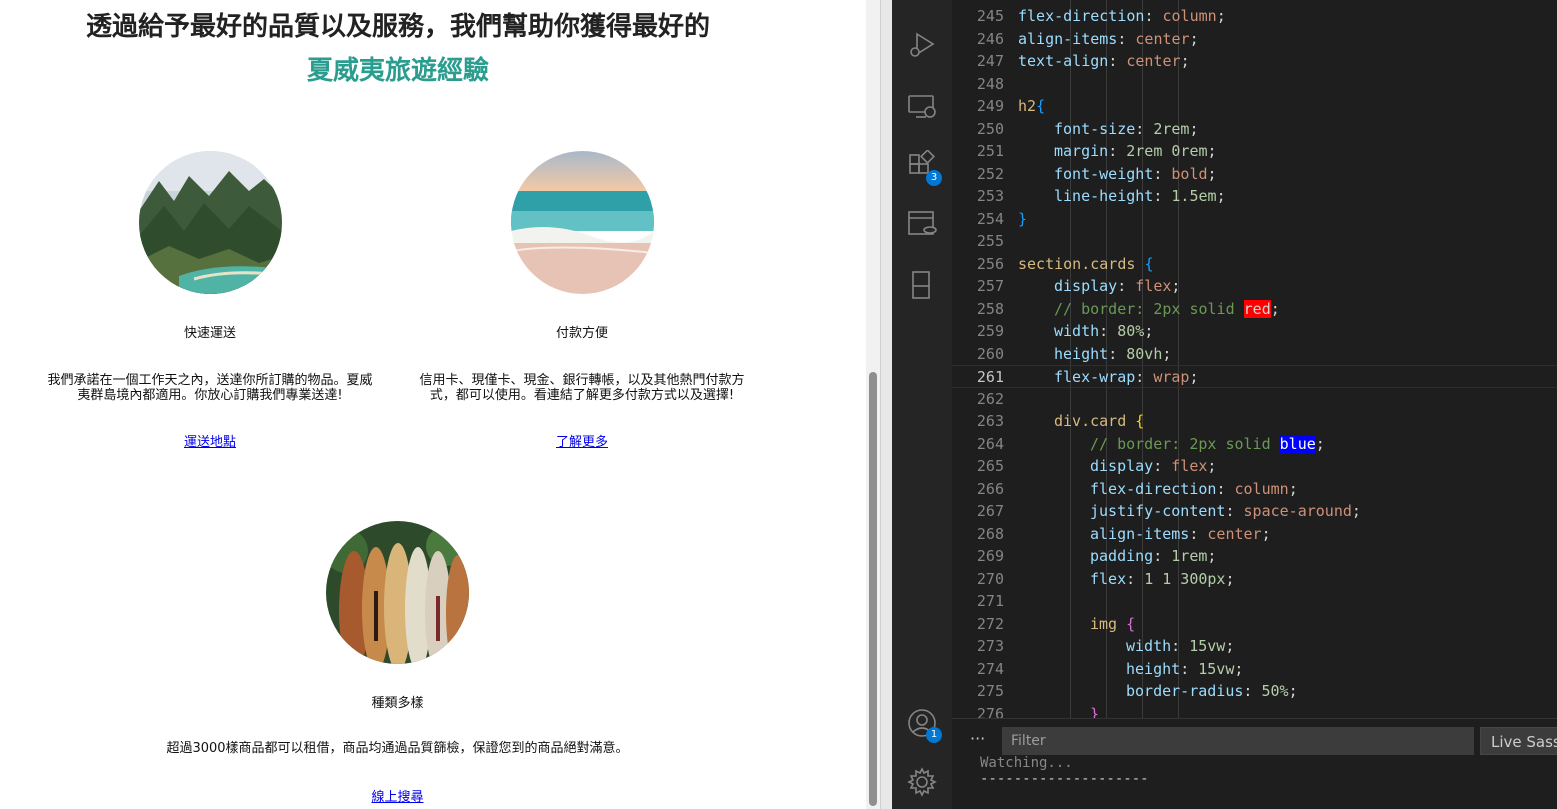 The height and width of the screenshot is (809, 1557). Describe the element at coordinates (1104, 196) in the screenshot. I see `code-token: line-height` at that location.